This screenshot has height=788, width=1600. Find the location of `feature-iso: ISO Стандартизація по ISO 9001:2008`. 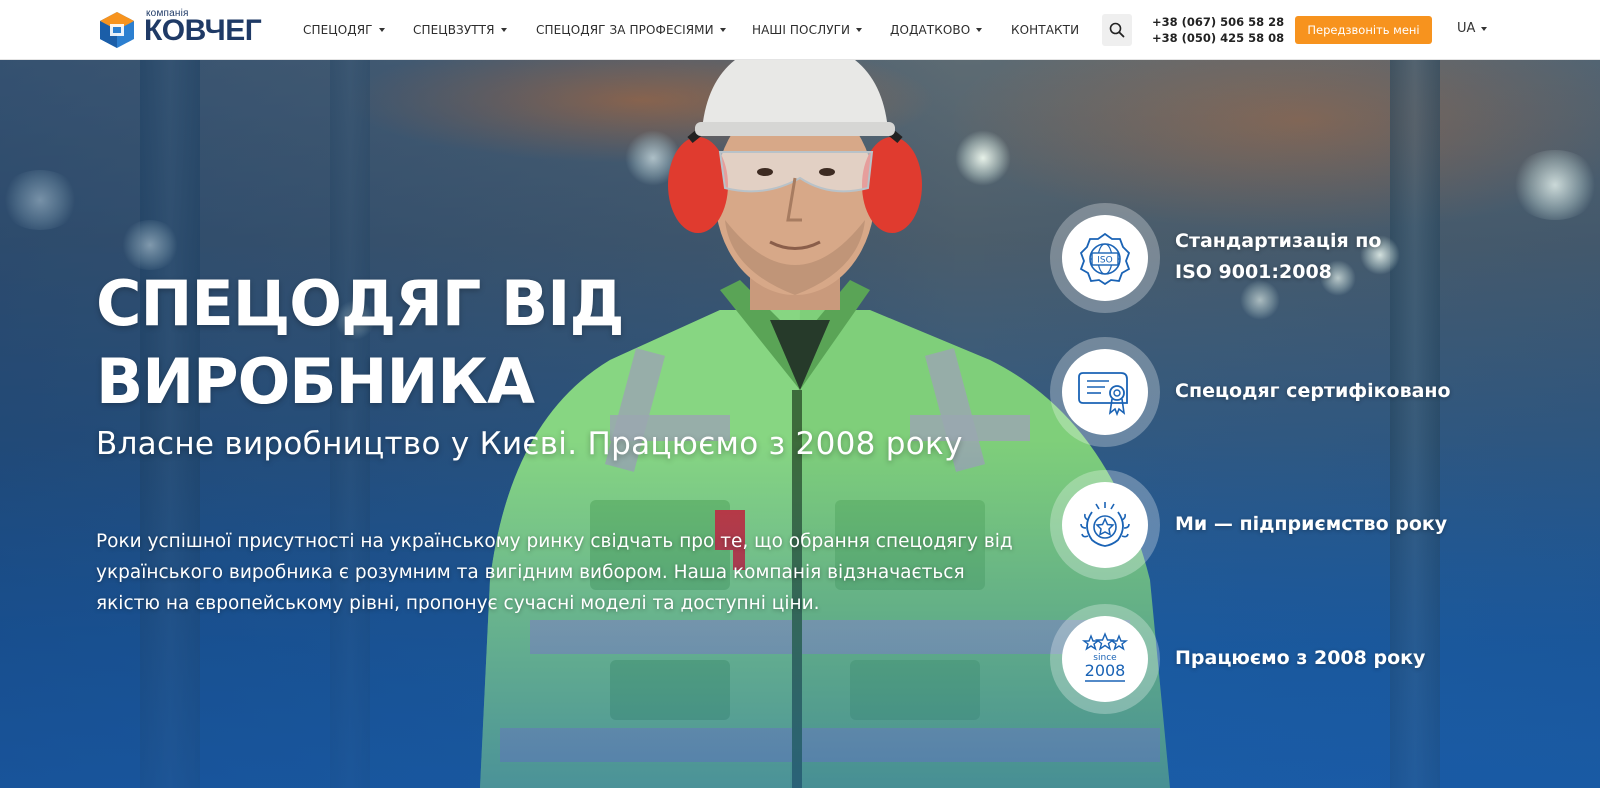

feature-iso: ISO Стандартизація по ISO 9001:2008 is located at coordinates (1310, 258).